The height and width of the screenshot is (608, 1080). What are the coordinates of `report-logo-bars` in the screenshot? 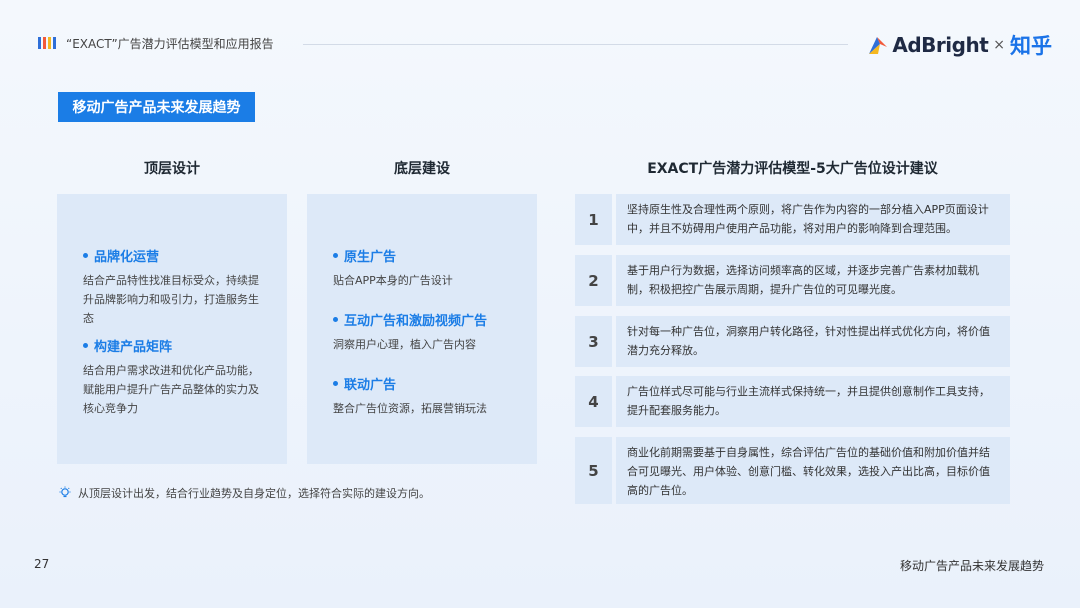 It's located at (47, 43).